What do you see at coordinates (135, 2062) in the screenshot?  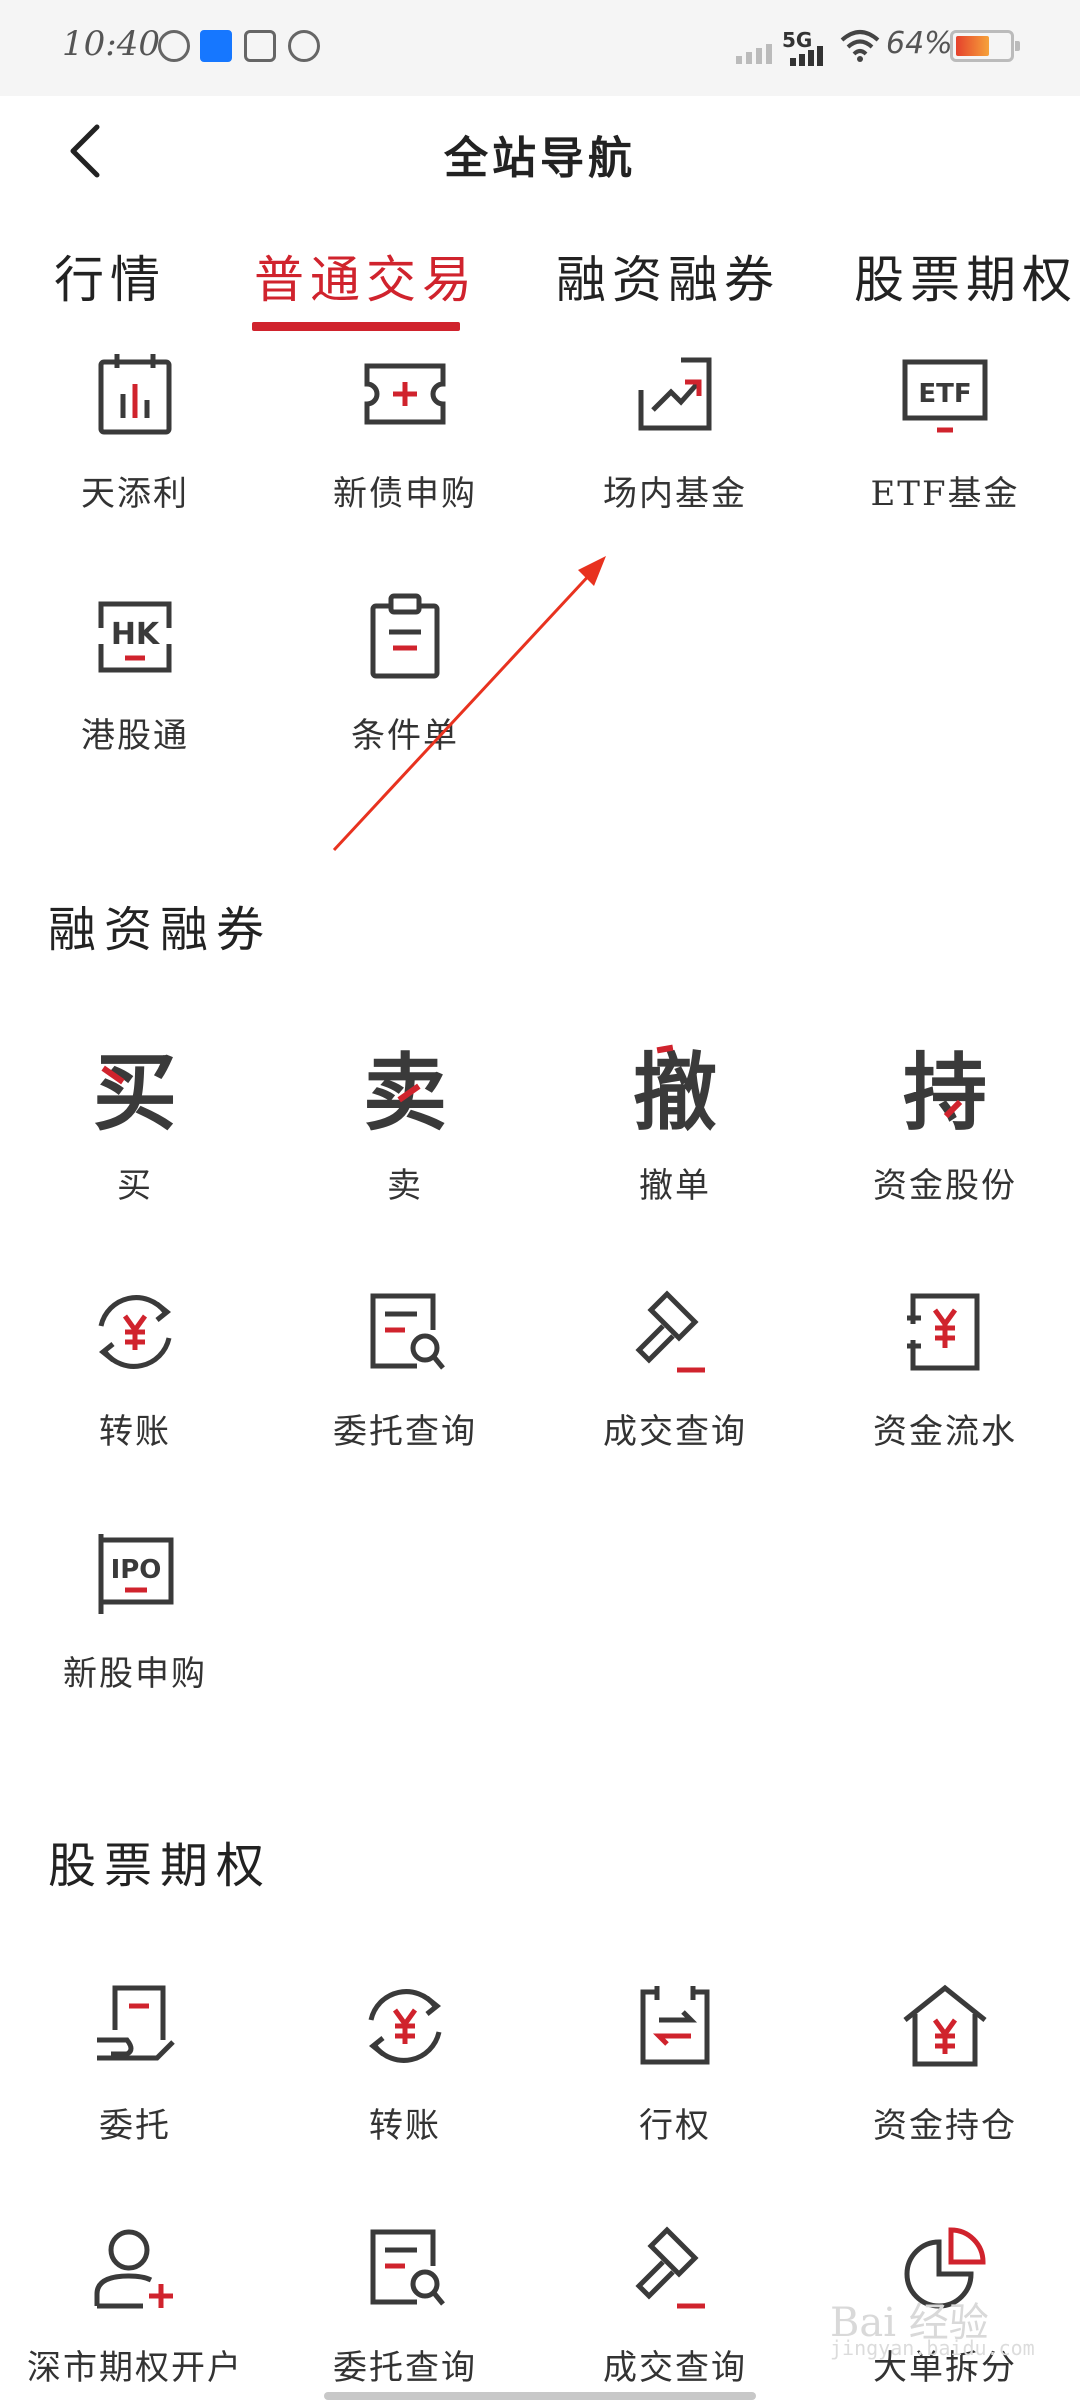 I see `grid-item-entrust: 委托` at bounding box center [135, 2062].